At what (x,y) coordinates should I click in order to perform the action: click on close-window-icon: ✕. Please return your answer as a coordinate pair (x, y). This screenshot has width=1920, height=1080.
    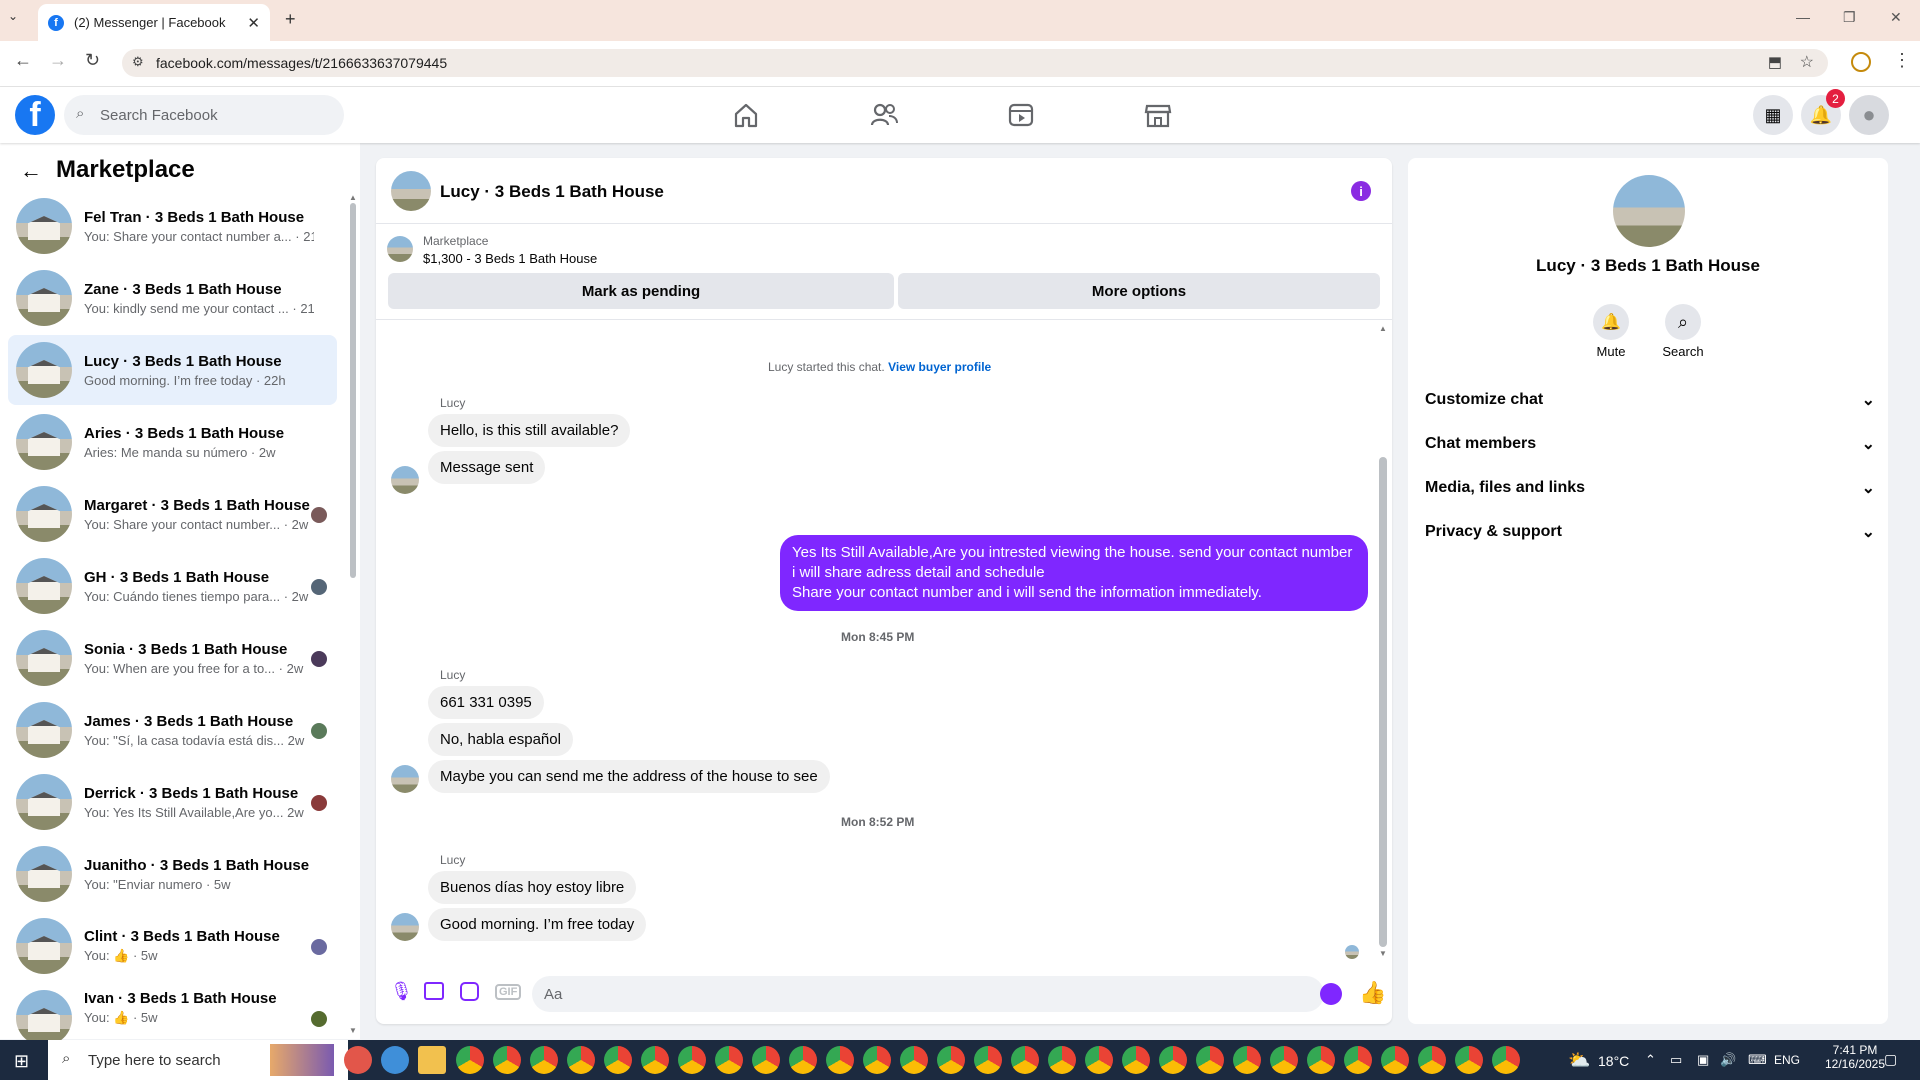
    Looking at the image, I should click on (1896, 17).